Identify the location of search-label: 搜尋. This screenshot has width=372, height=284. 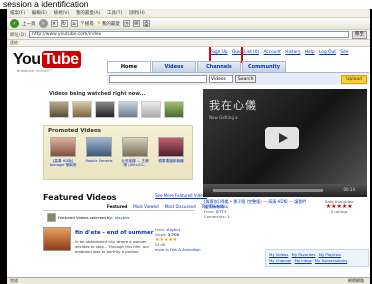
(89, 24).